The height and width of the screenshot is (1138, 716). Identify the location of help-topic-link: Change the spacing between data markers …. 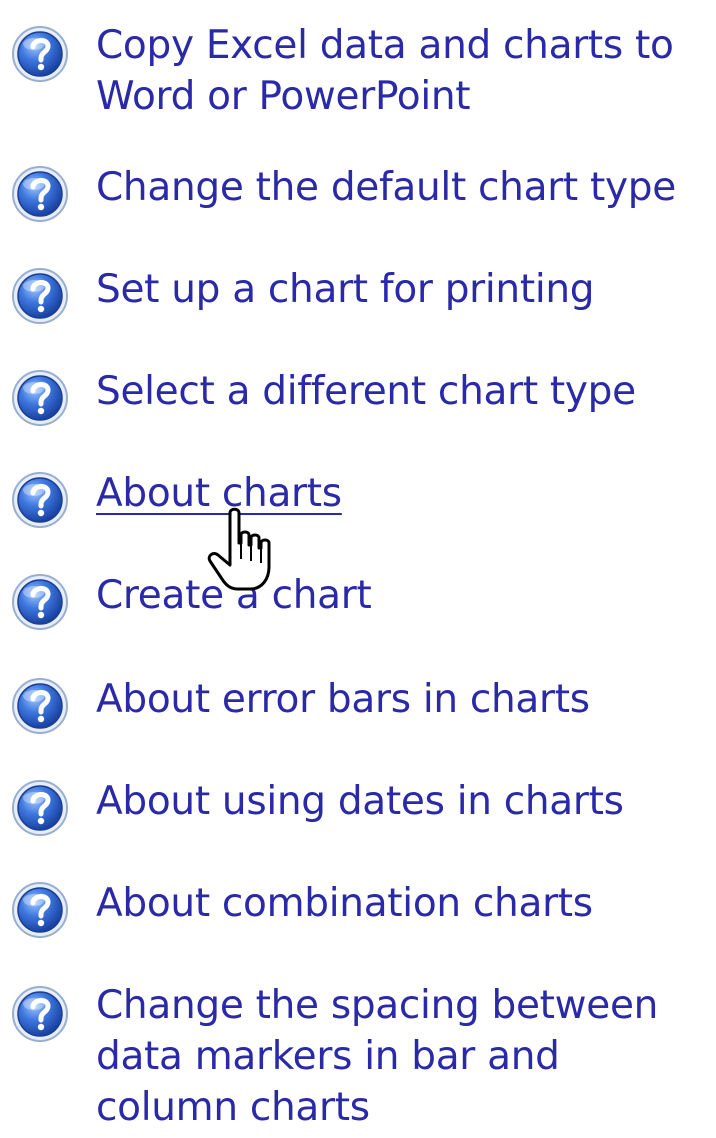
(403, 1056).